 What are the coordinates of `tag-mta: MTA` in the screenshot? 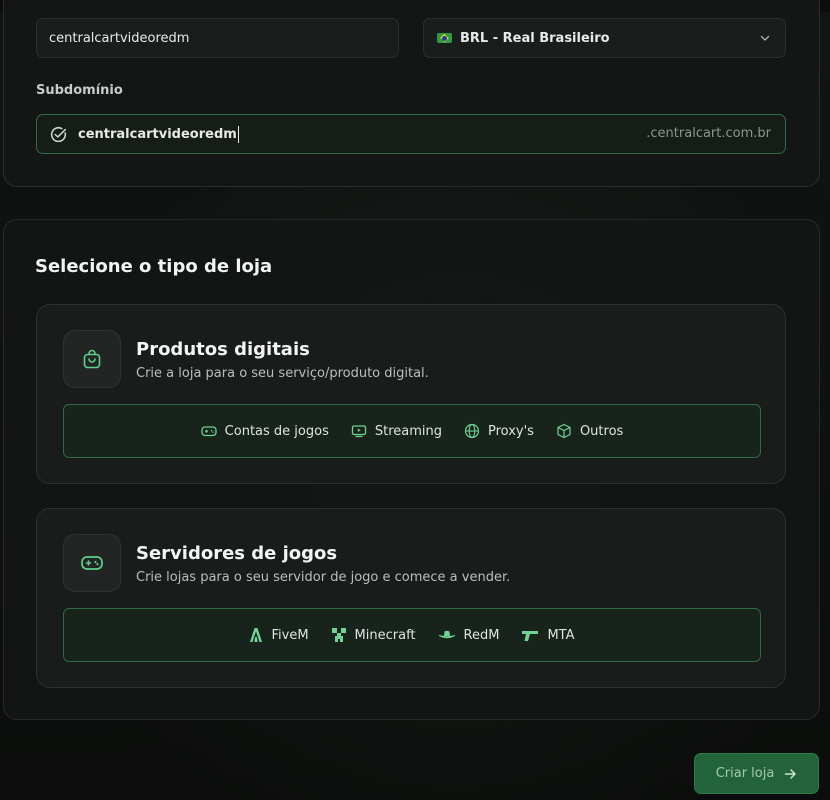 It's located at (548, 635).